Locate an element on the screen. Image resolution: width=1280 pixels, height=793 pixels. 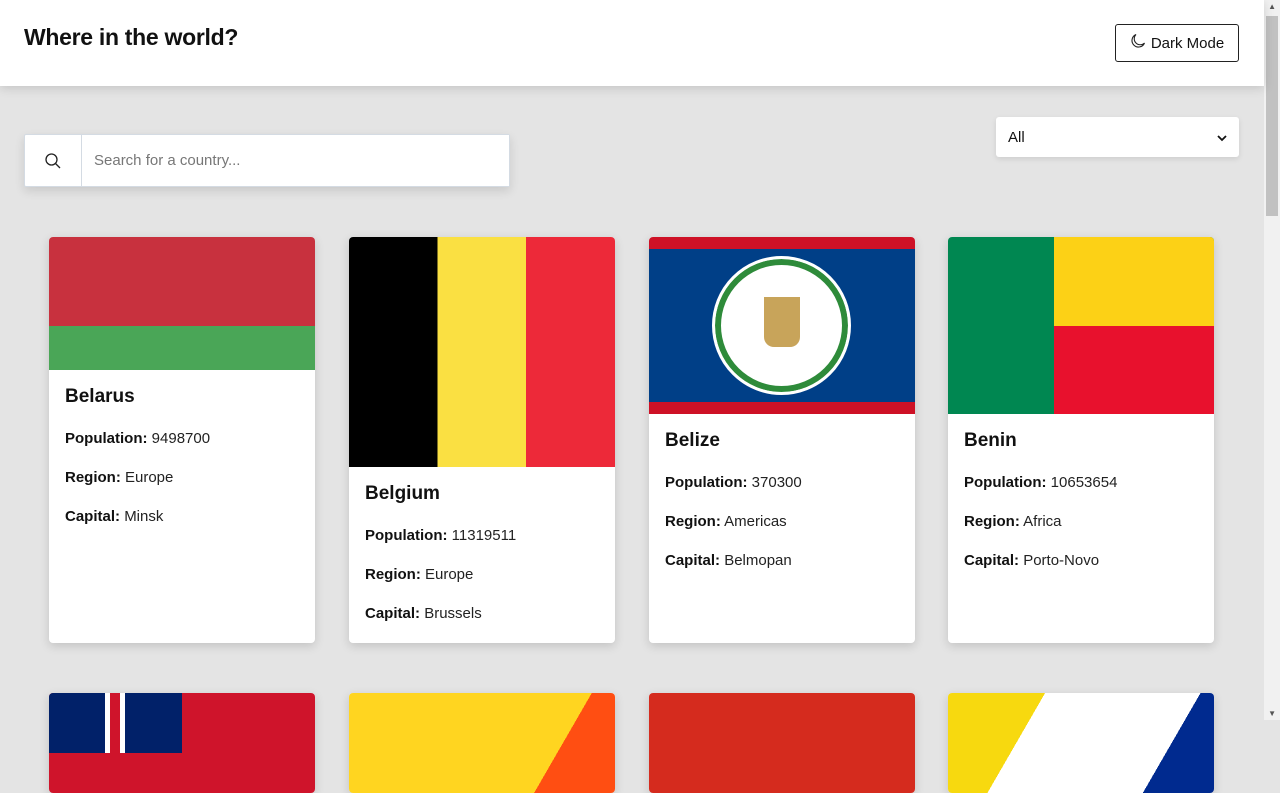
capital-value: Belmopan is located at coordinates (758, 560).